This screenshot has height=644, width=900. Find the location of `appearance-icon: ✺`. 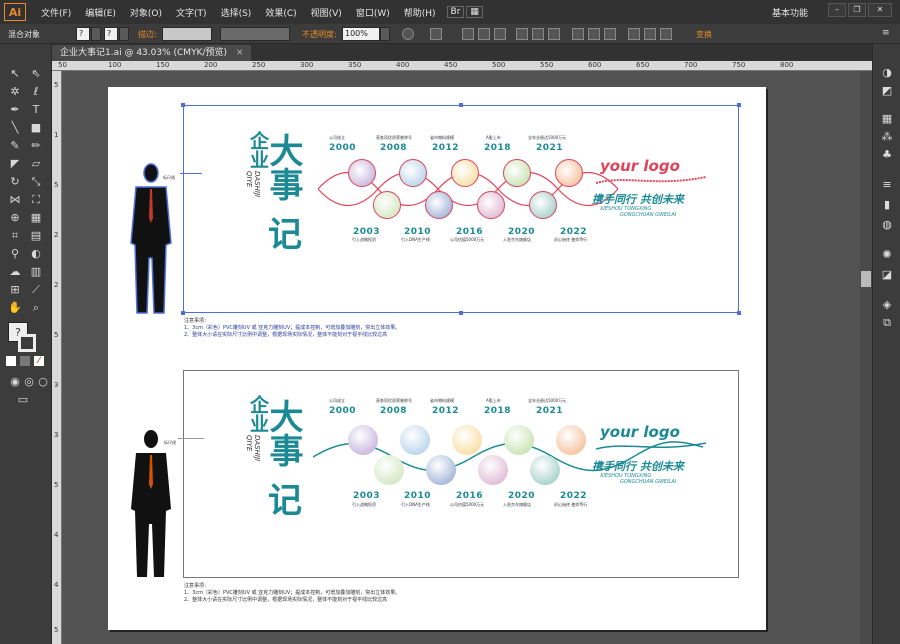

appearance-icon: ✺ is located at coordinates (887, 255).